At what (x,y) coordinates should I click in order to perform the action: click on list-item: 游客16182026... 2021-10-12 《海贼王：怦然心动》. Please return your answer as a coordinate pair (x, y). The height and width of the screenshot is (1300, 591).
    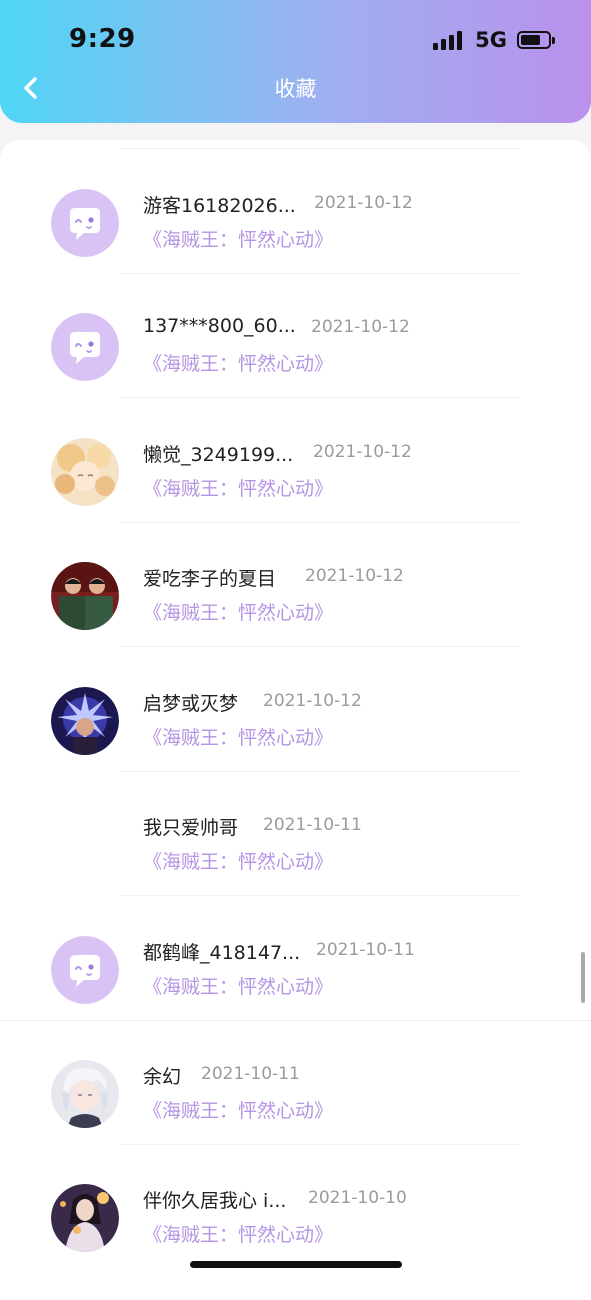
    Looking at the image, I should click on (295, 202).